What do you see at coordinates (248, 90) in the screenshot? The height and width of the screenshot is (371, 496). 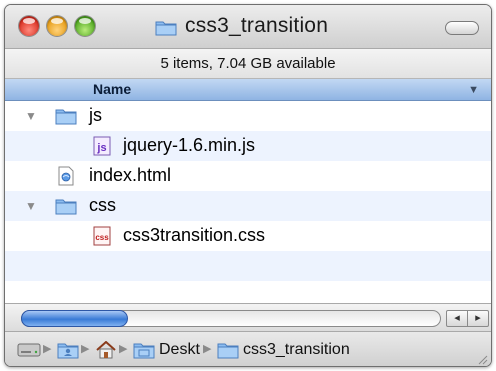 I see `column-header-name: Name ▼` at bounding box center [248, 90].